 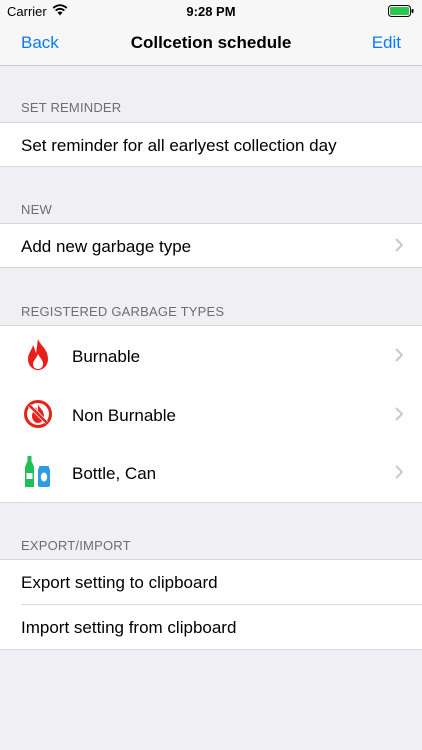 What do you see at coordinates (124, 415) in the screenshot?
I see `non-burnable-label: Non Burnable` at bounding box center [124, 415].